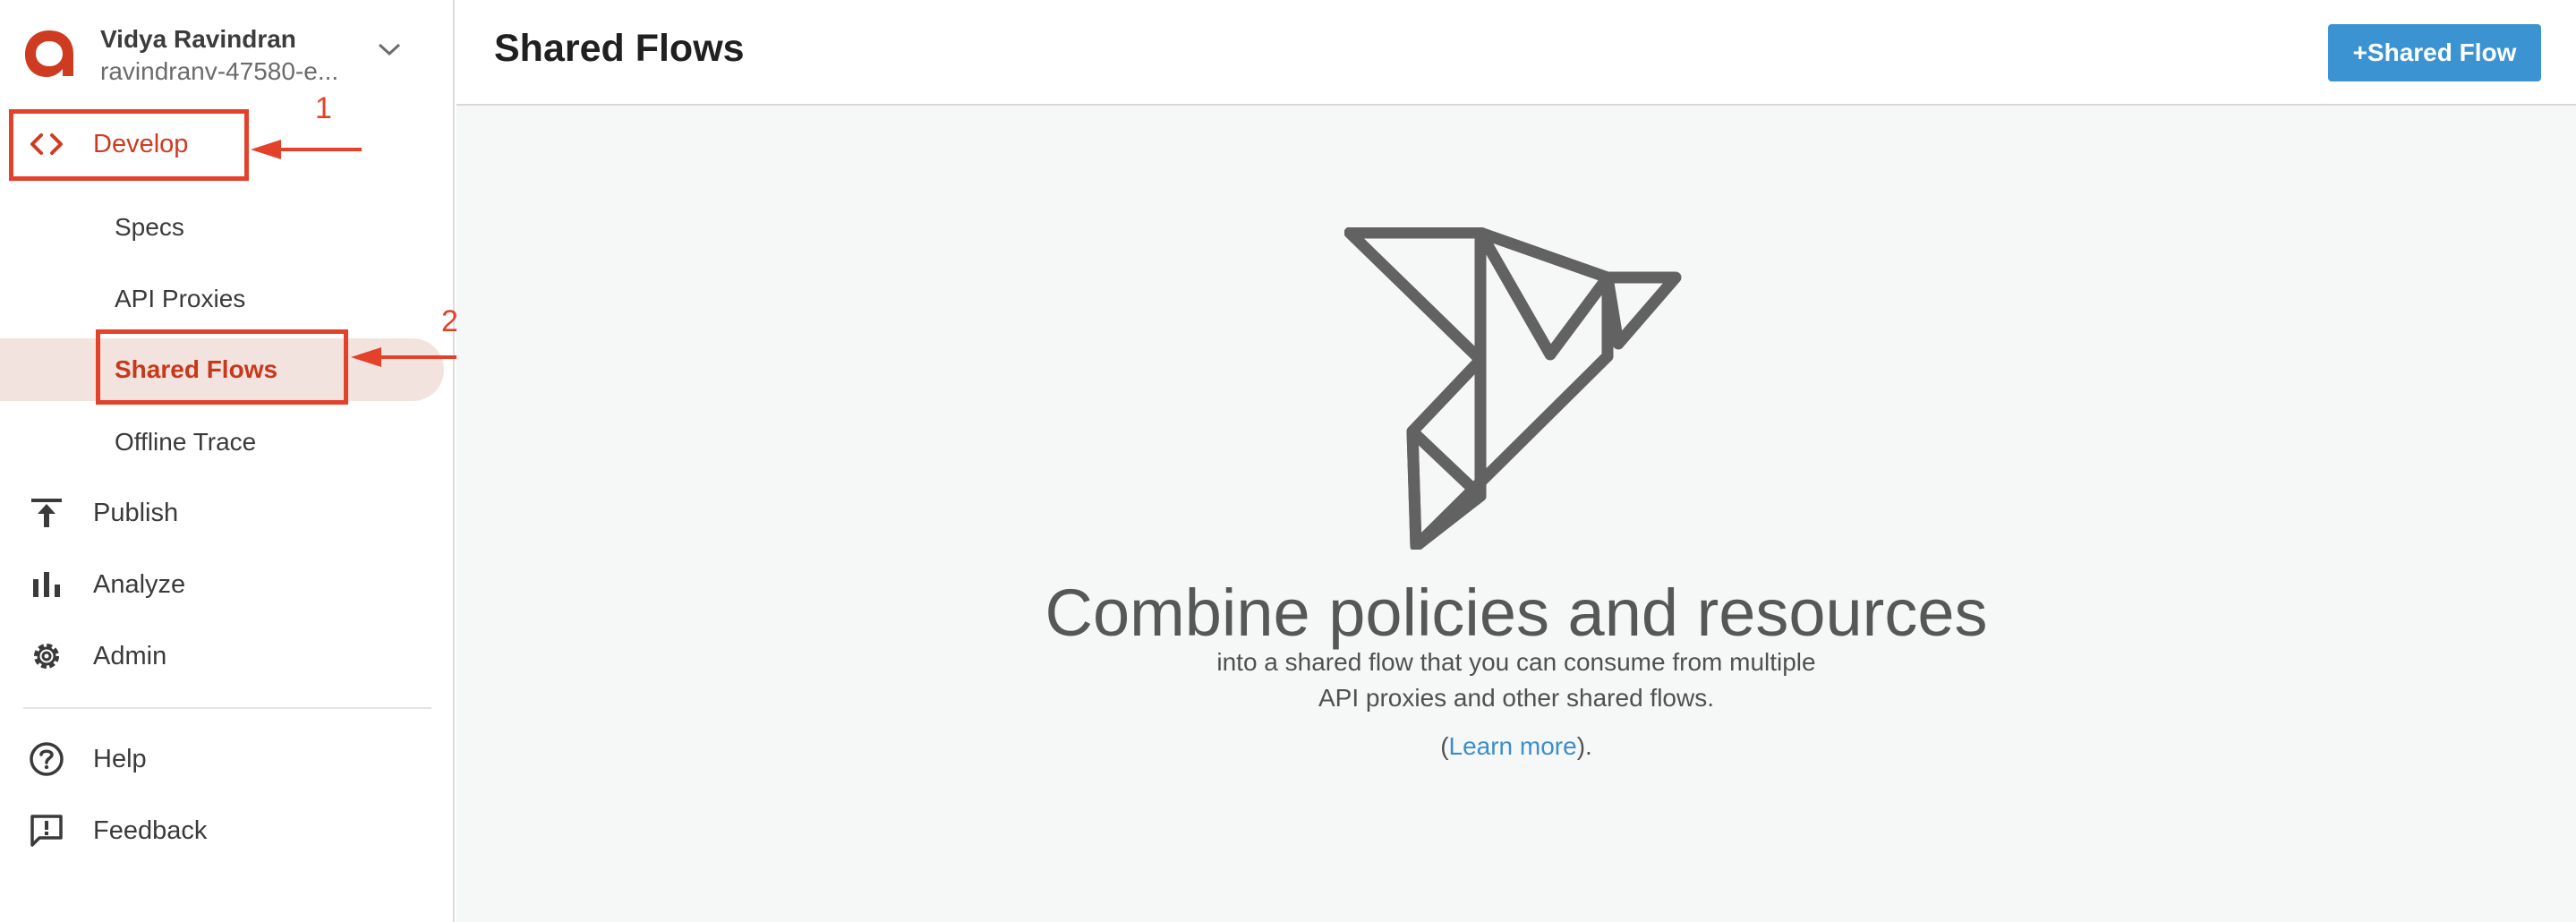 Image resolution: width=2576 pixels, height=922 pixels. I want to click on sidebar-item-api-proxies: API Proxies, so click(222, 299).